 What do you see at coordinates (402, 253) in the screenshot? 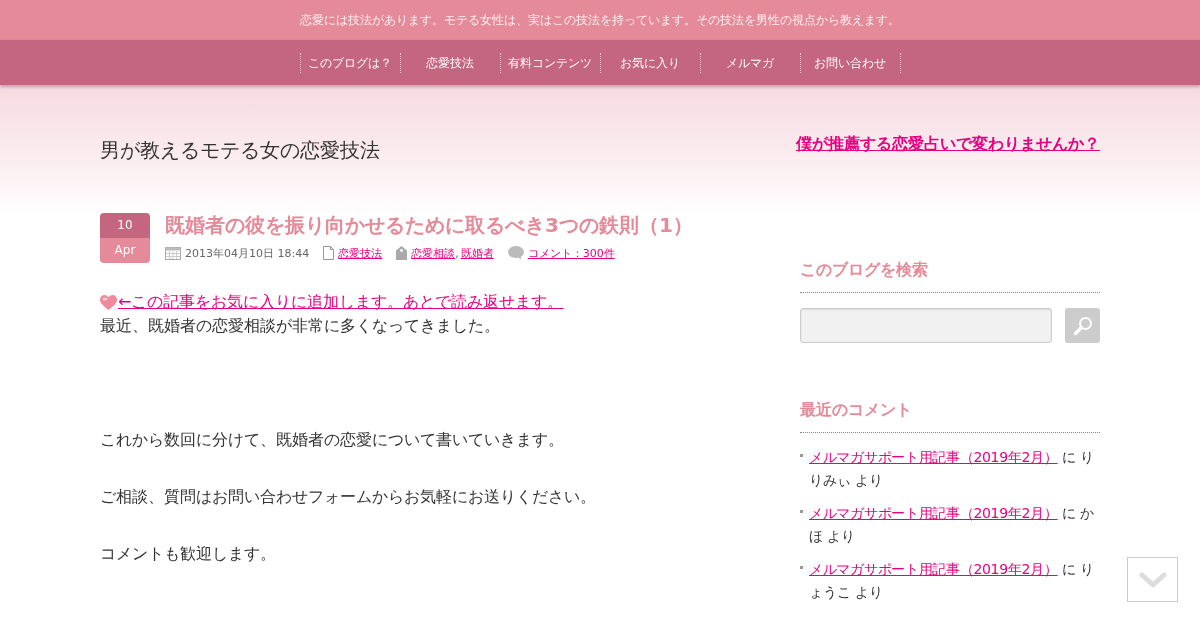
I see `tag-icon` at bounding box center [402, 253].